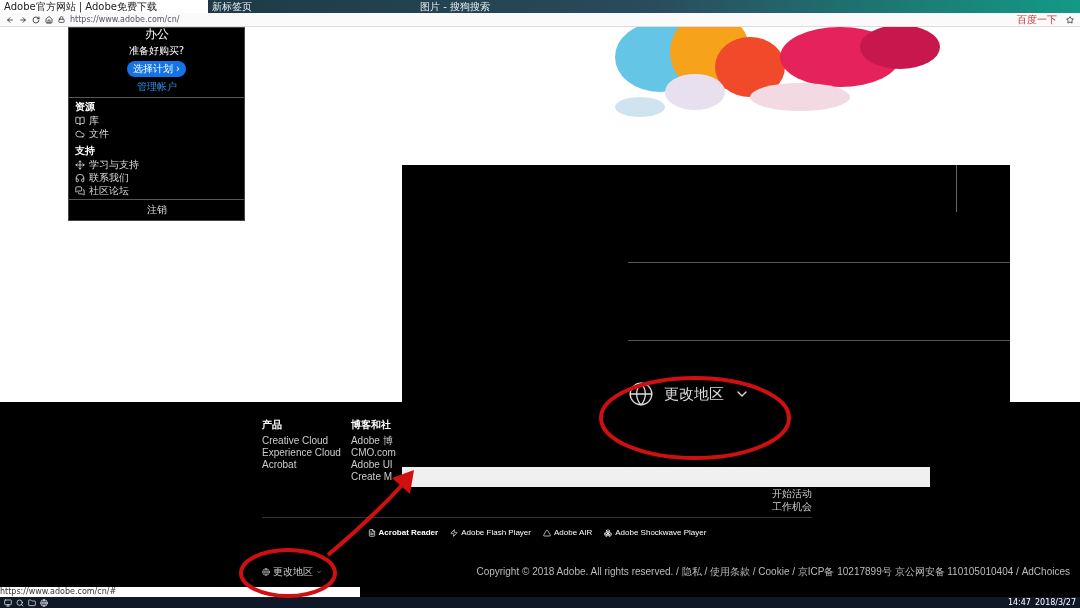  I want to click on chevron-down-icon, so click(319, 571).